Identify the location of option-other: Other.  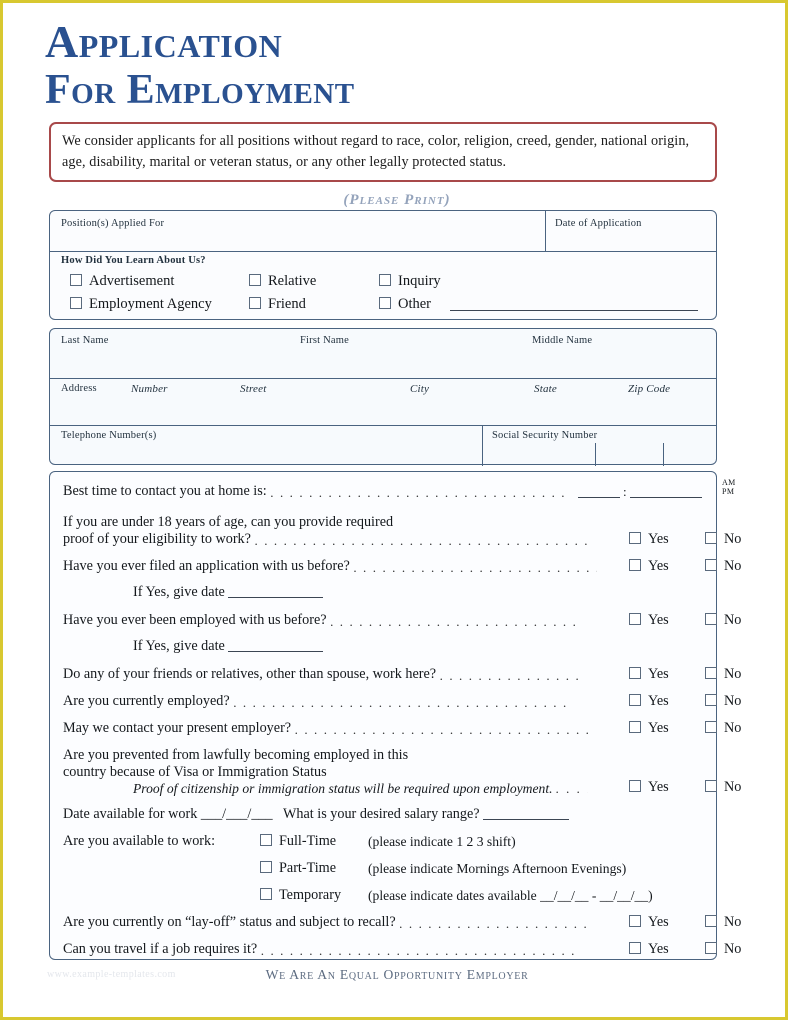
(405, 304).